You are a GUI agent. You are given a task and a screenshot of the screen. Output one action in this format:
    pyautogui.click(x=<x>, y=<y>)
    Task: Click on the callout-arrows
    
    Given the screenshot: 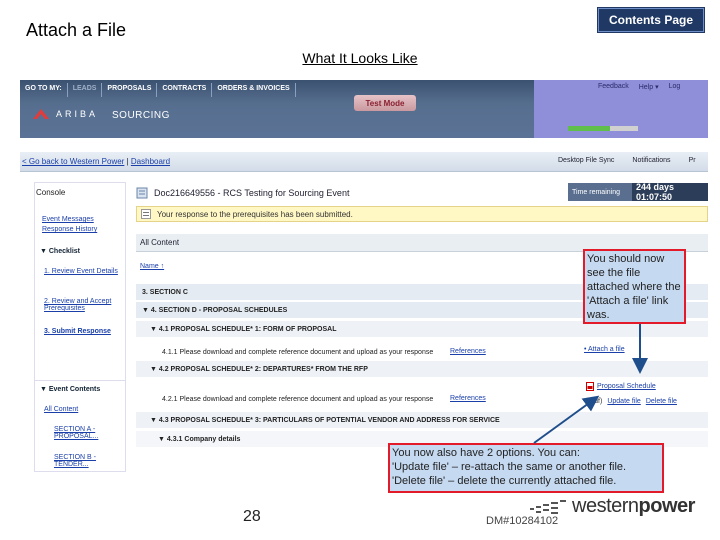 What is the action you would take?
    pyautogui.click(x=590, y=384)
    